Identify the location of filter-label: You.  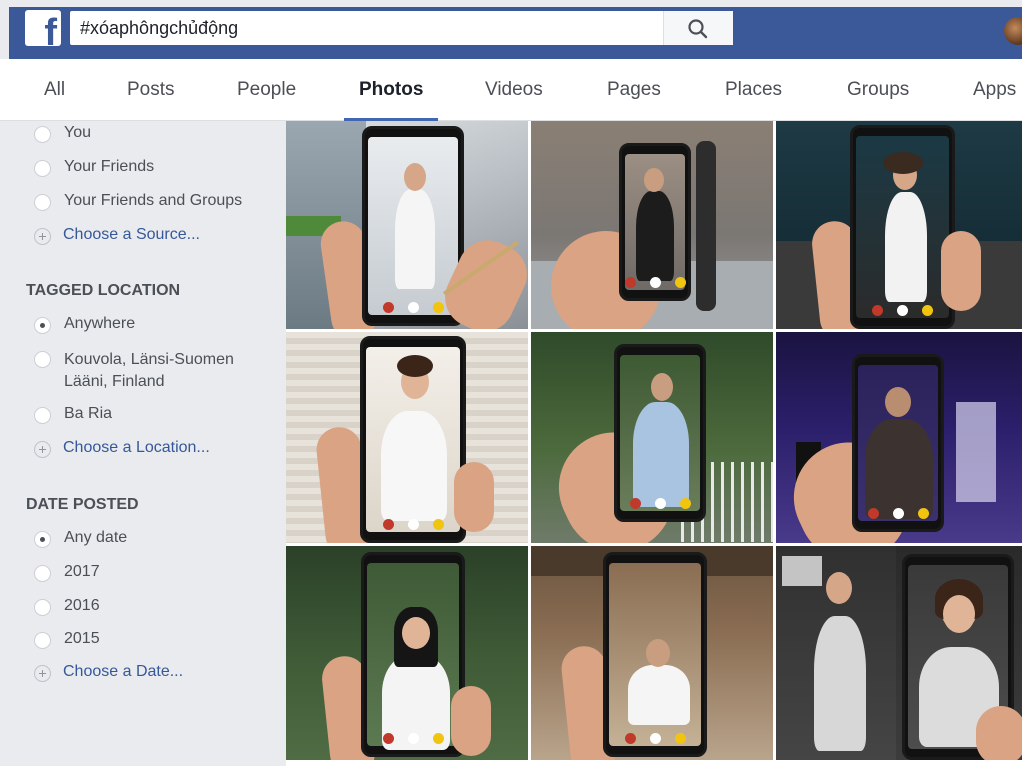
(77, 132).